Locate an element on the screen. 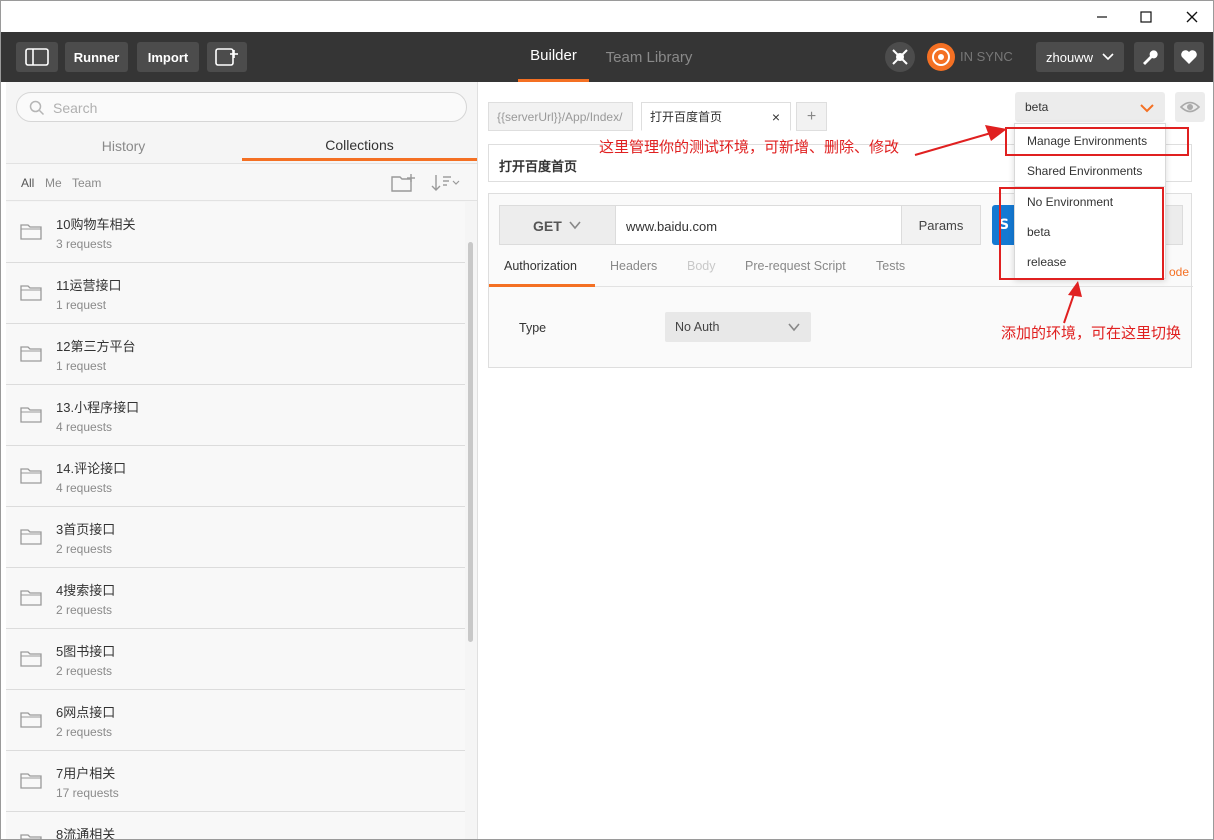  switch-annotation: 添加的环境，可在这里切换 is located at coordinates (1091, 333).